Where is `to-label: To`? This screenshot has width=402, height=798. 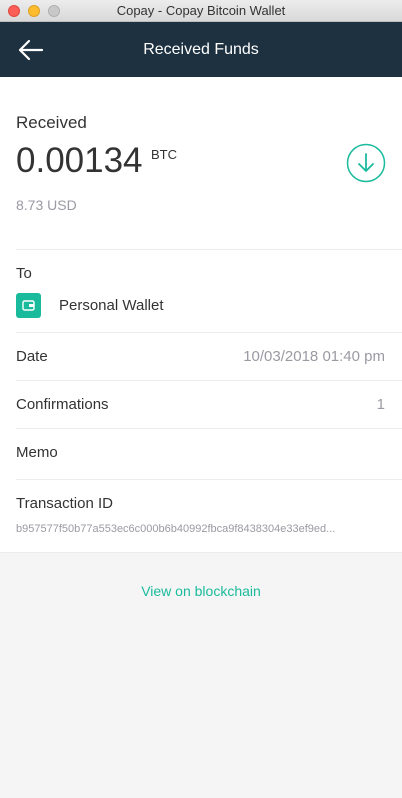 to-label: To is located at coordinates (24, 273).